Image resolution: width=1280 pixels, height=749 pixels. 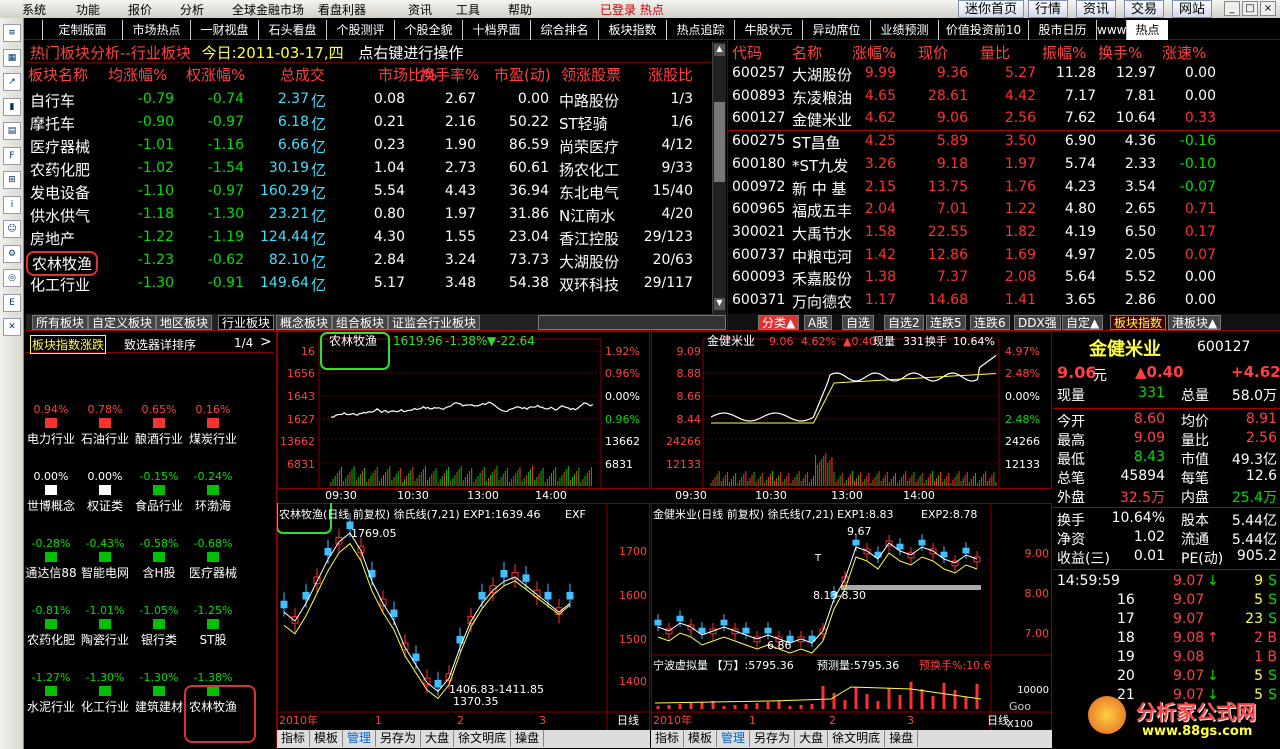 I want to click on heat-cell: 0.00% 世博概念, so click(x=51, y=492).